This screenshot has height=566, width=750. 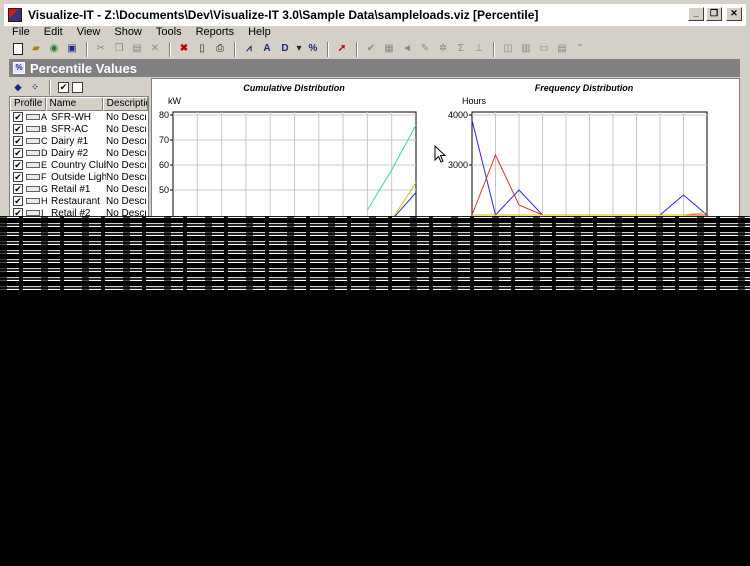 What do you see at coordinates (202, 49) in the screenshot?
I see `export-icon: ▯` at bounding box center [202, 49].